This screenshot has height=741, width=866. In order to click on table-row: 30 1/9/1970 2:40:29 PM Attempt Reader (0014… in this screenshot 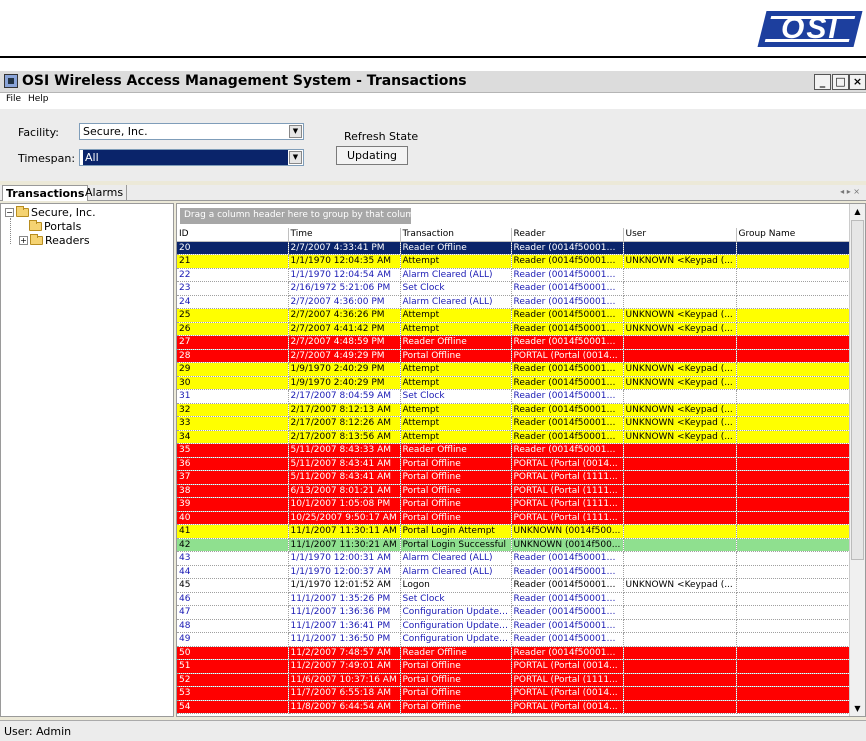, I will do `click(513, 383)`.